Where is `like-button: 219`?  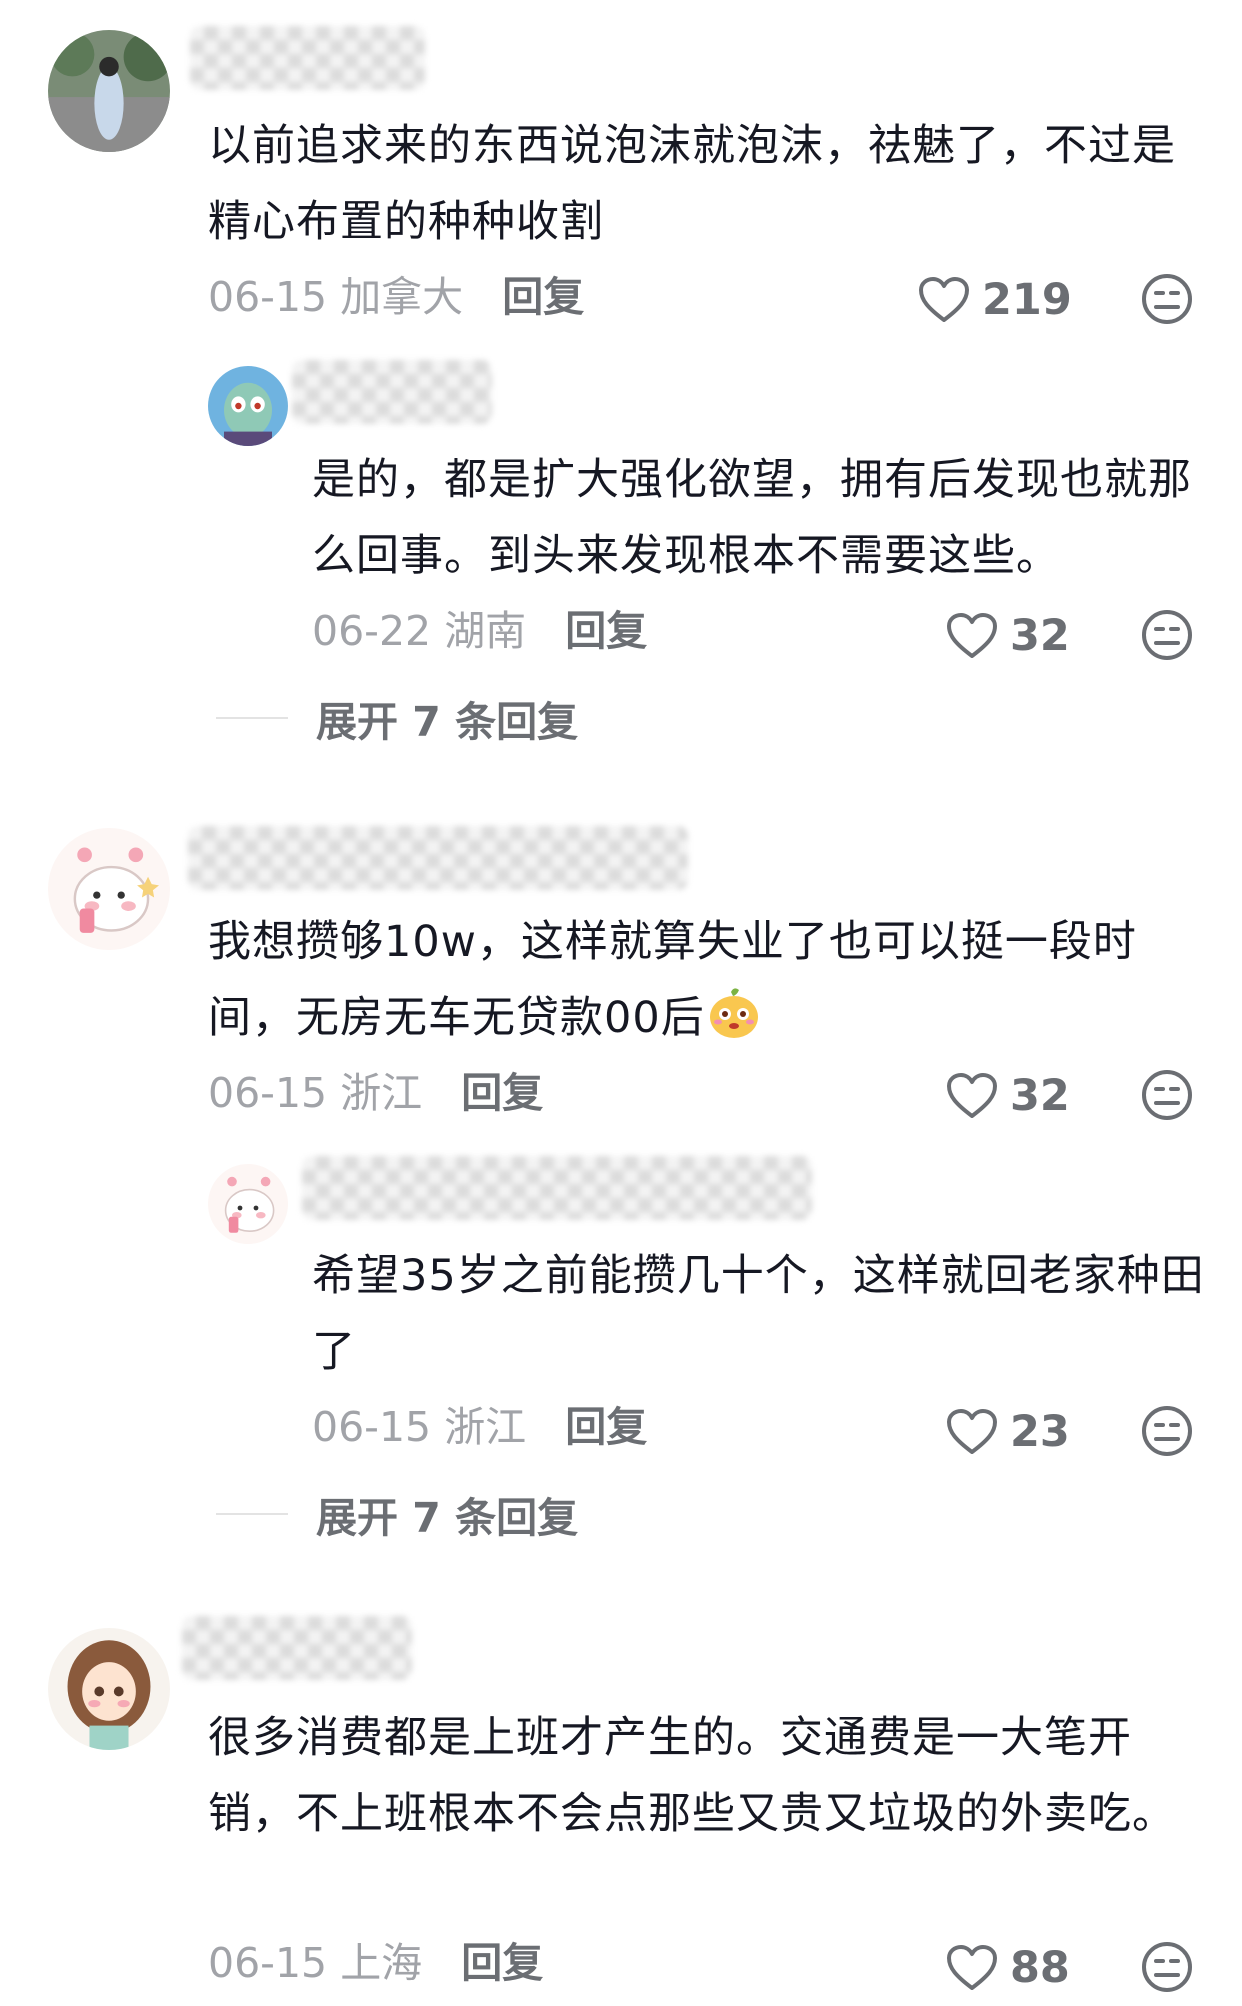 like-button: 219 is located at coordinates (995, 300).